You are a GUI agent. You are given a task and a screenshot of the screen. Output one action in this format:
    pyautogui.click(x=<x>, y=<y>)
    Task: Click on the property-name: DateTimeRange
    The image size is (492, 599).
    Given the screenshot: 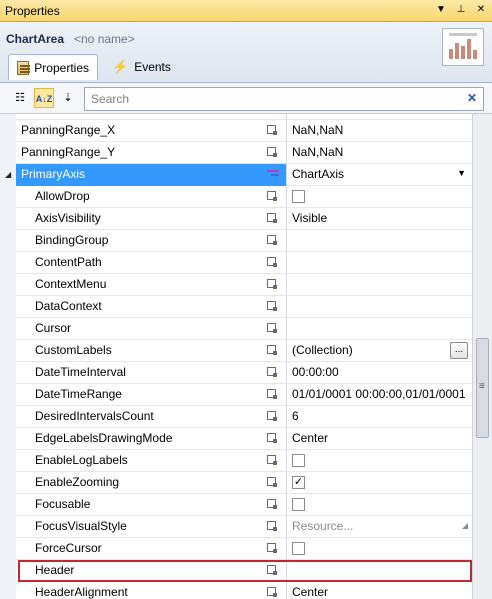 What is the action you would take?
    pyautogui.click(x=78, y=394)
    